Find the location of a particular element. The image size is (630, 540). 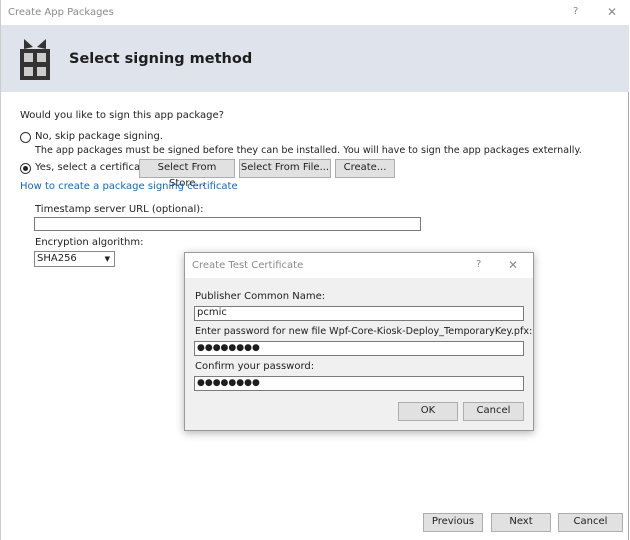

dialog-cancel-button: Cancel is located at coordinates (493, 411).